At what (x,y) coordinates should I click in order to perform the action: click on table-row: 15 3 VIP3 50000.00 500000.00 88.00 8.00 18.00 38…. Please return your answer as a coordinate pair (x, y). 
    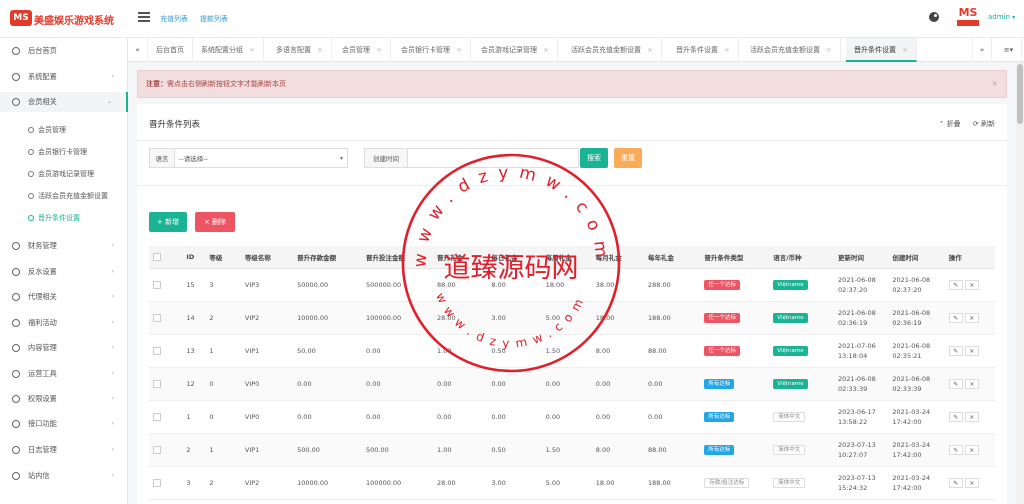
    Looking at the image, I should click on (572, 285).